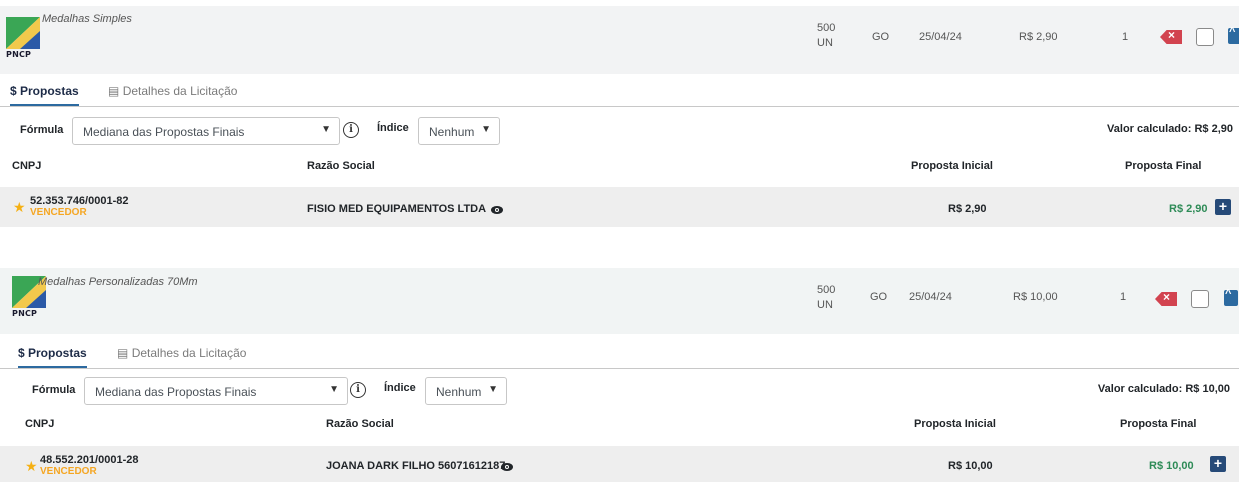  I want to click on cnpj-value: 48.552.201/0001-28, so click(89, 460).